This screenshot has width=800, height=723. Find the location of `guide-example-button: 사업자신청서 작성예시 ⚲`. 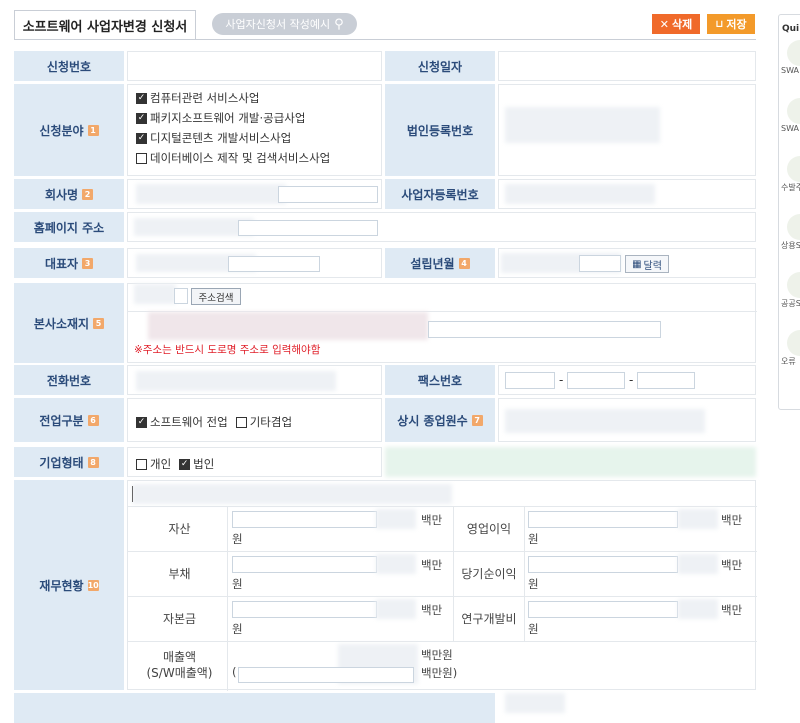

guide-example-button: 사업자신청서 작성예시 ⚲ is located at coordinates (284, 24).